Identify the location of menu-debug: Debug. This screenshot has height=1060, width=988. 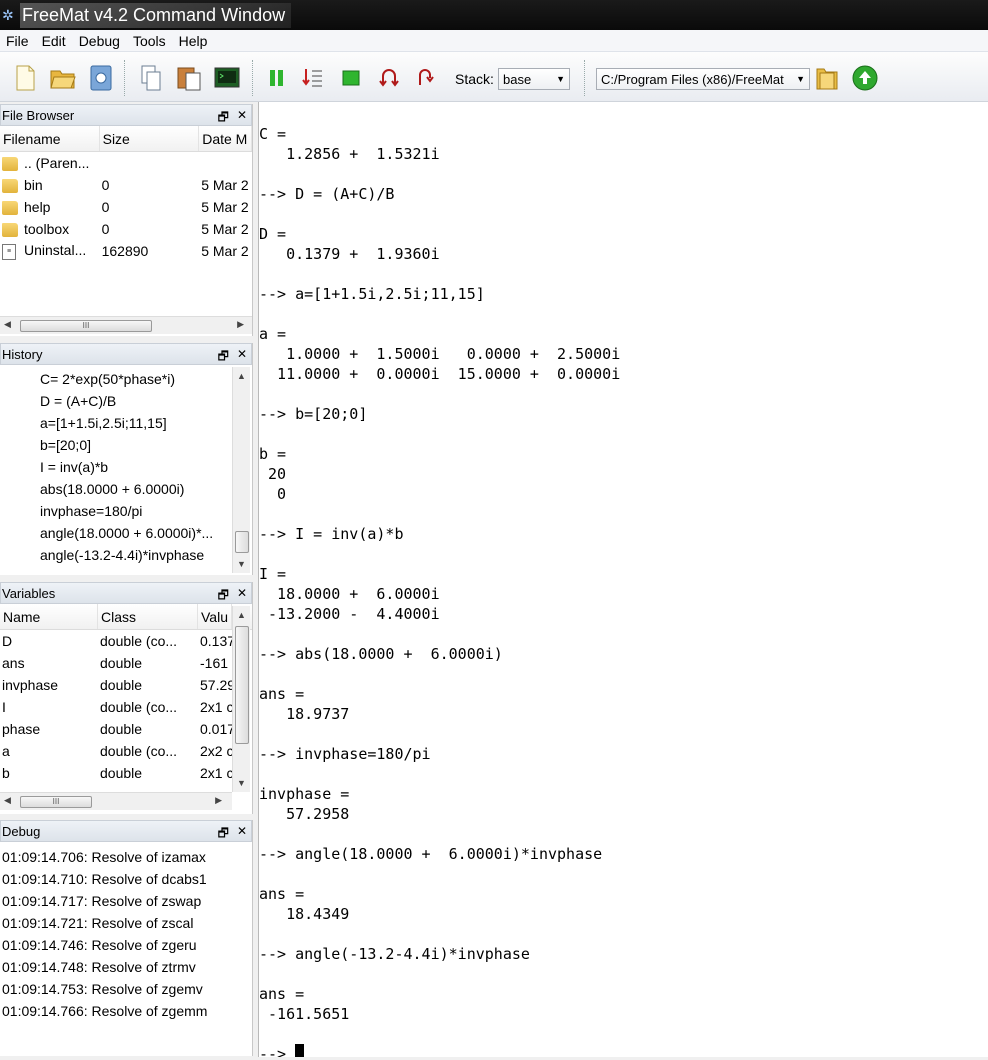
(100, 41).